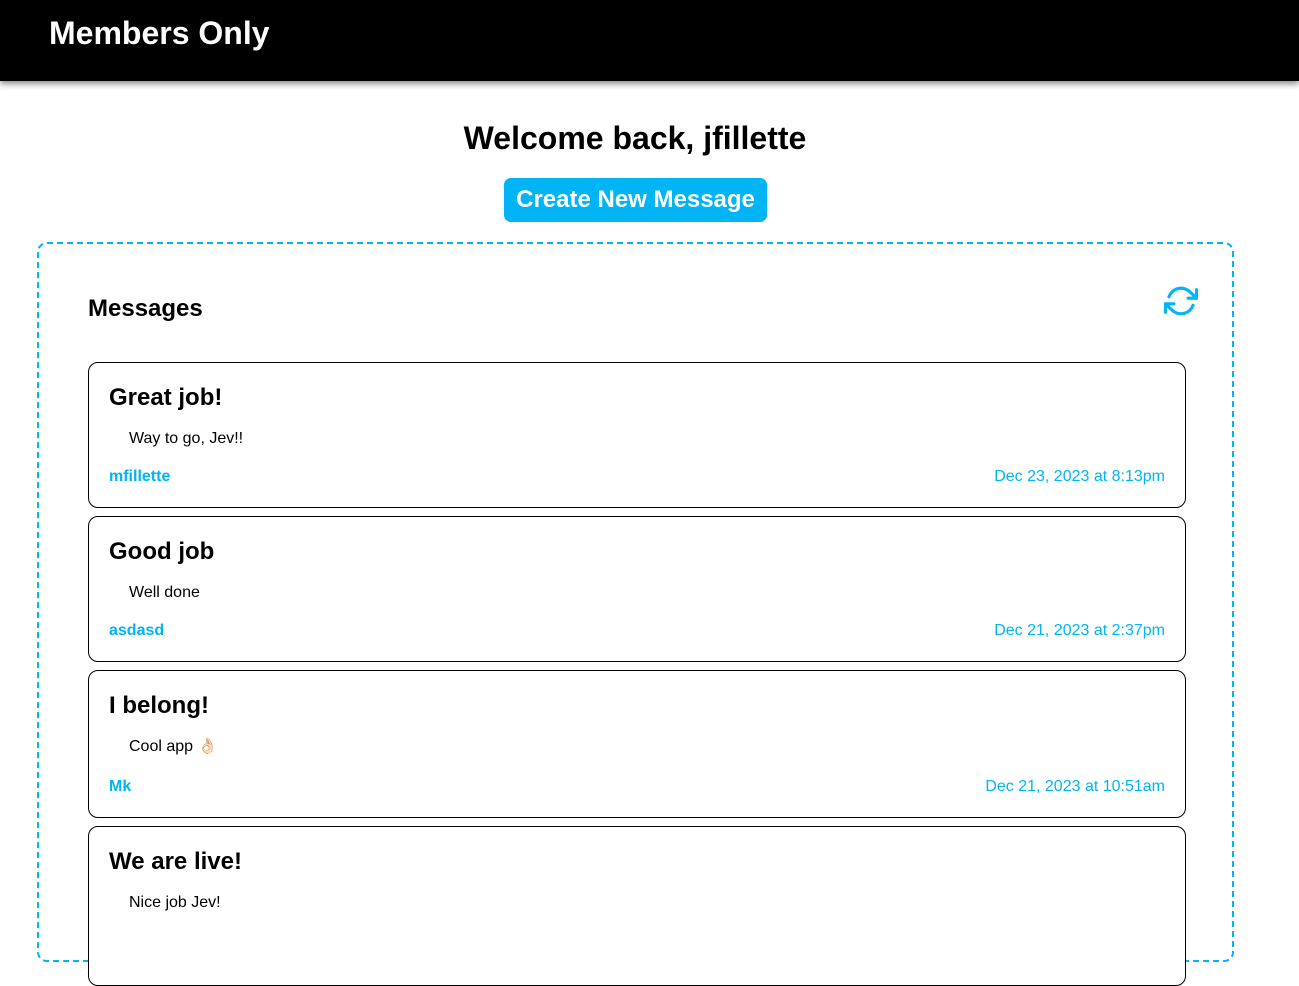  What do you see at coordinates (136, 631) in the screenshot?
I see `message-author-link: asdasd` at bounding box center [136, 631].